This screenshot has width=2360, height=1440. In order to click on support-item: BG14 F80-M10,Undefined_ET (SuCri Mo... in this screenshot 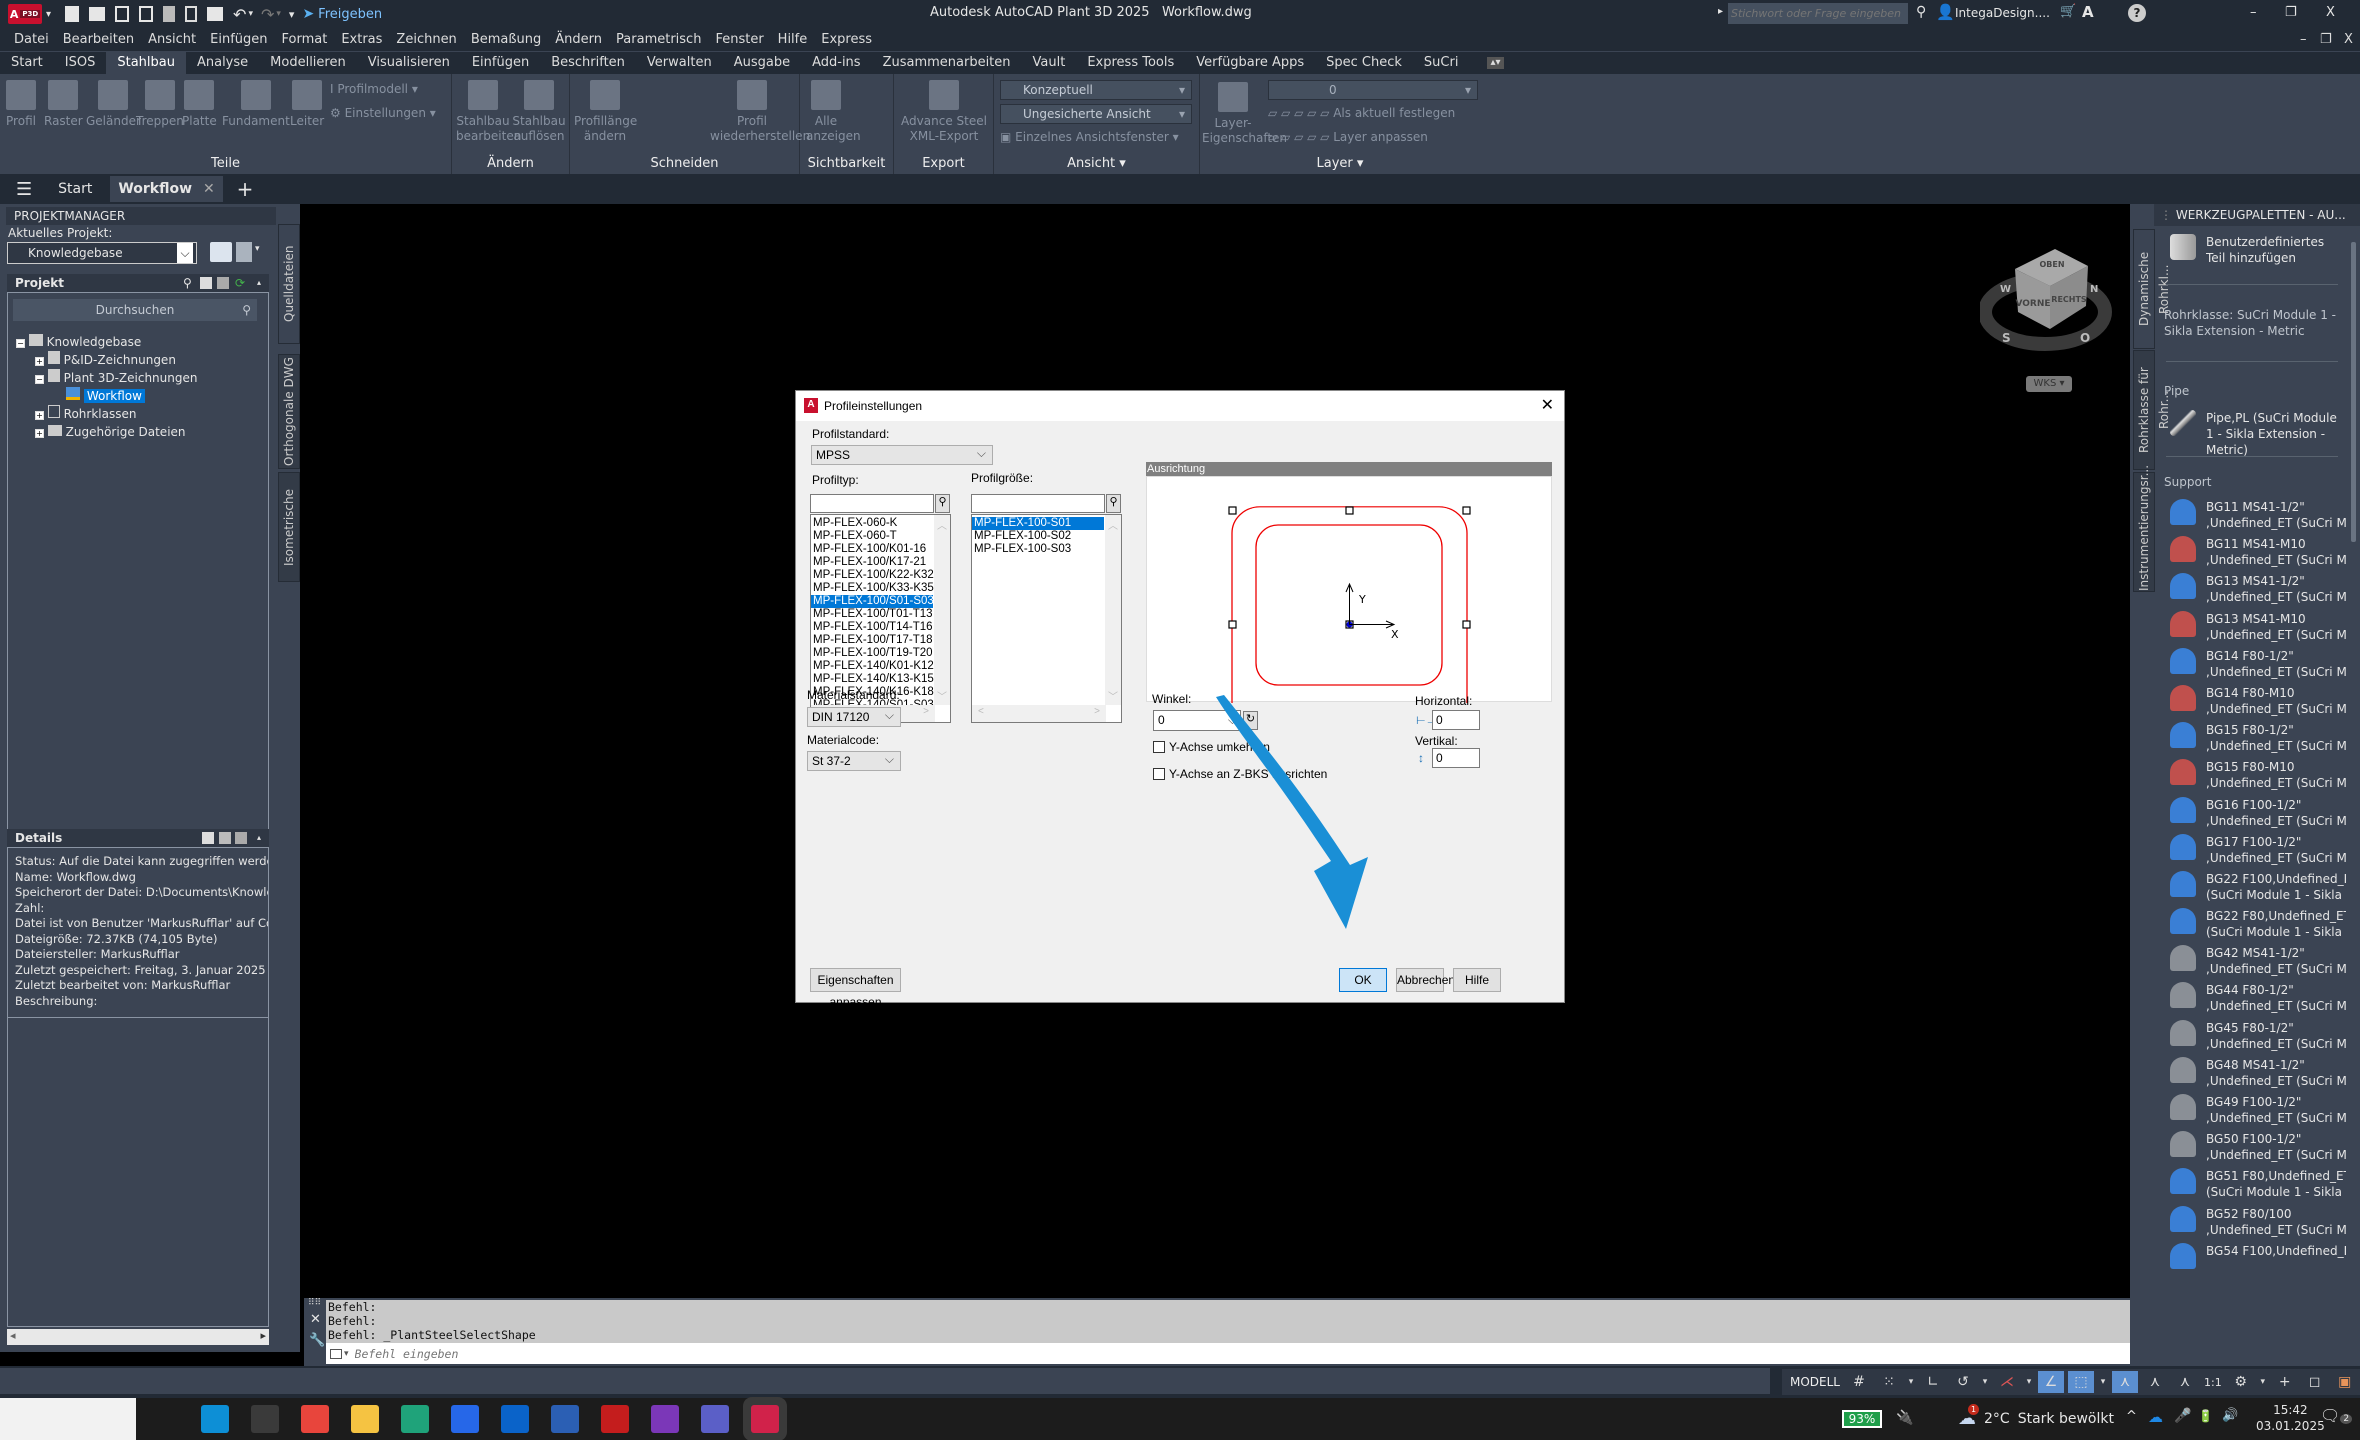, I will do `click(2252, 701)`.